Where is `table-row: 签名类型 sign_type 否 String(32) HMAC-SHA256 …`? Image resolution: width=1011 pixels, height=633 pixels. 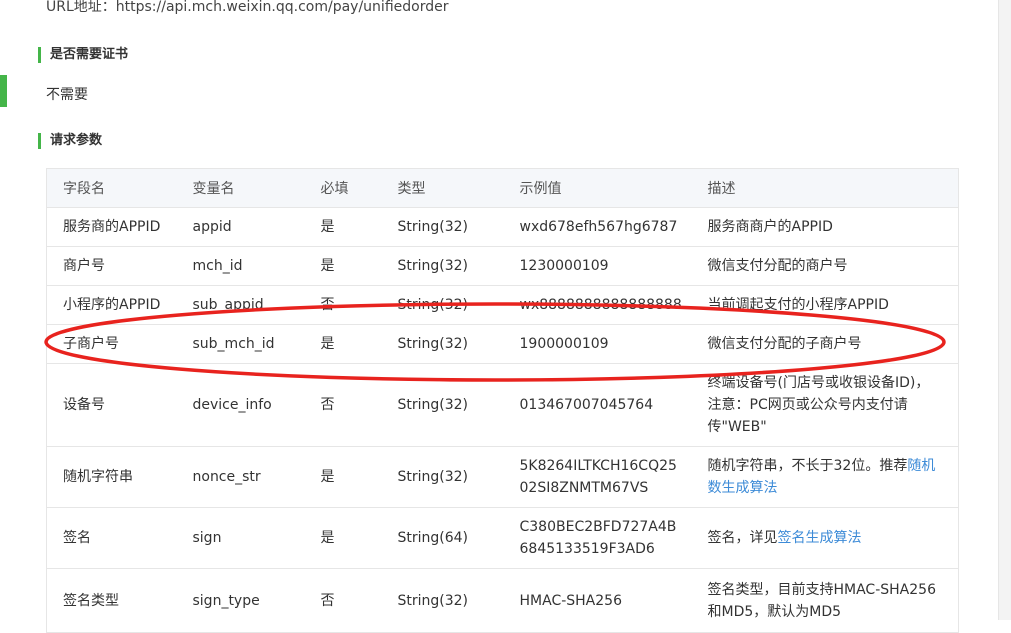
table-row: 签名类型 sign_type 否 String(32) HMAC-SHA256 … is located at coordinates (502, 600).